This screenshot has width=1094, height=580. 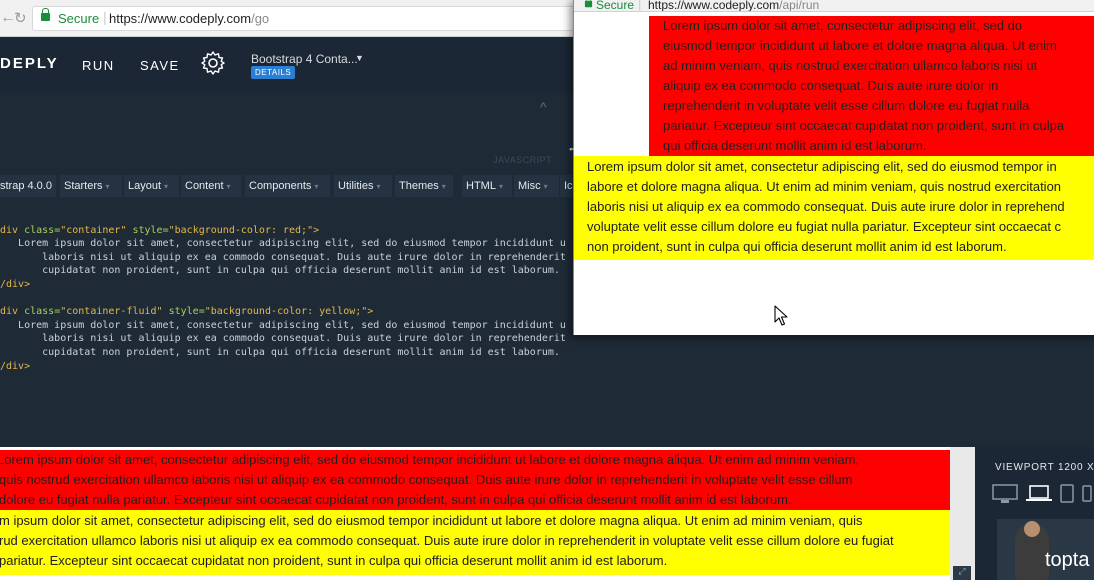 What do you see at coordinates (356, 186) in the screenshot?
I see `menu-label: Utilities` at bounding box center [356, 186].